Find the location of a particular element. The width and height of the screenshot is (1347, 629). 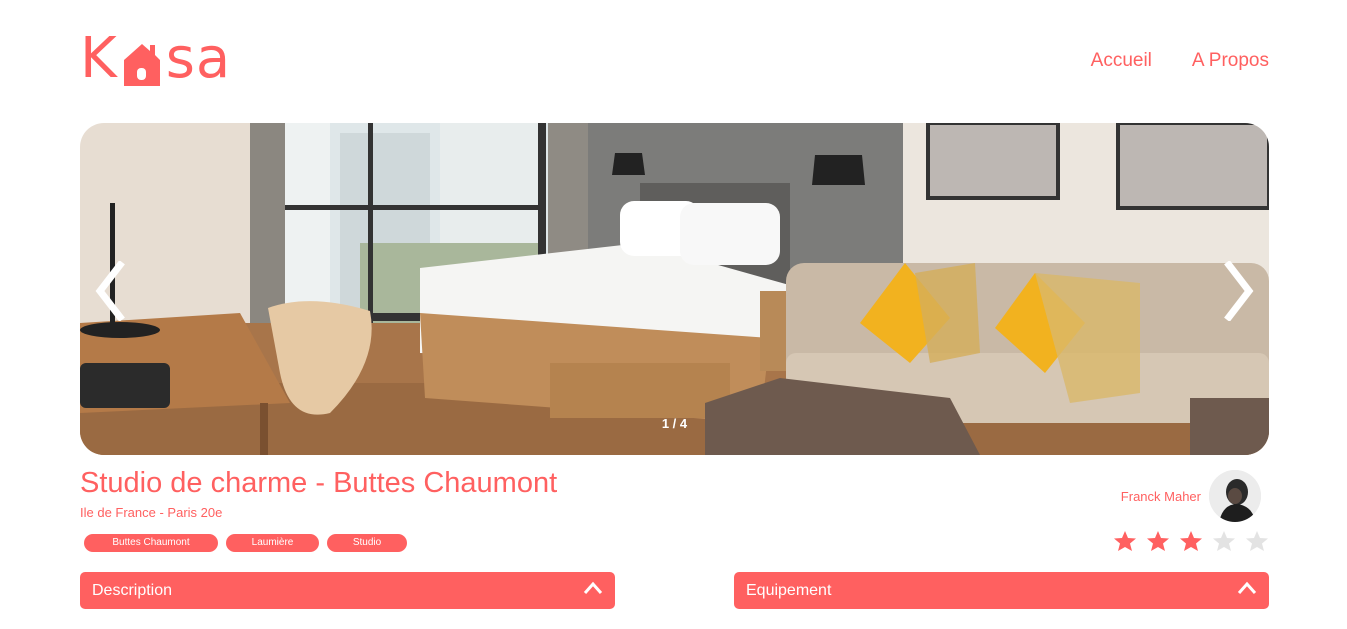

tag-list: Buttes Chaumont Laumière Studio is located at coordinates (245, 543).